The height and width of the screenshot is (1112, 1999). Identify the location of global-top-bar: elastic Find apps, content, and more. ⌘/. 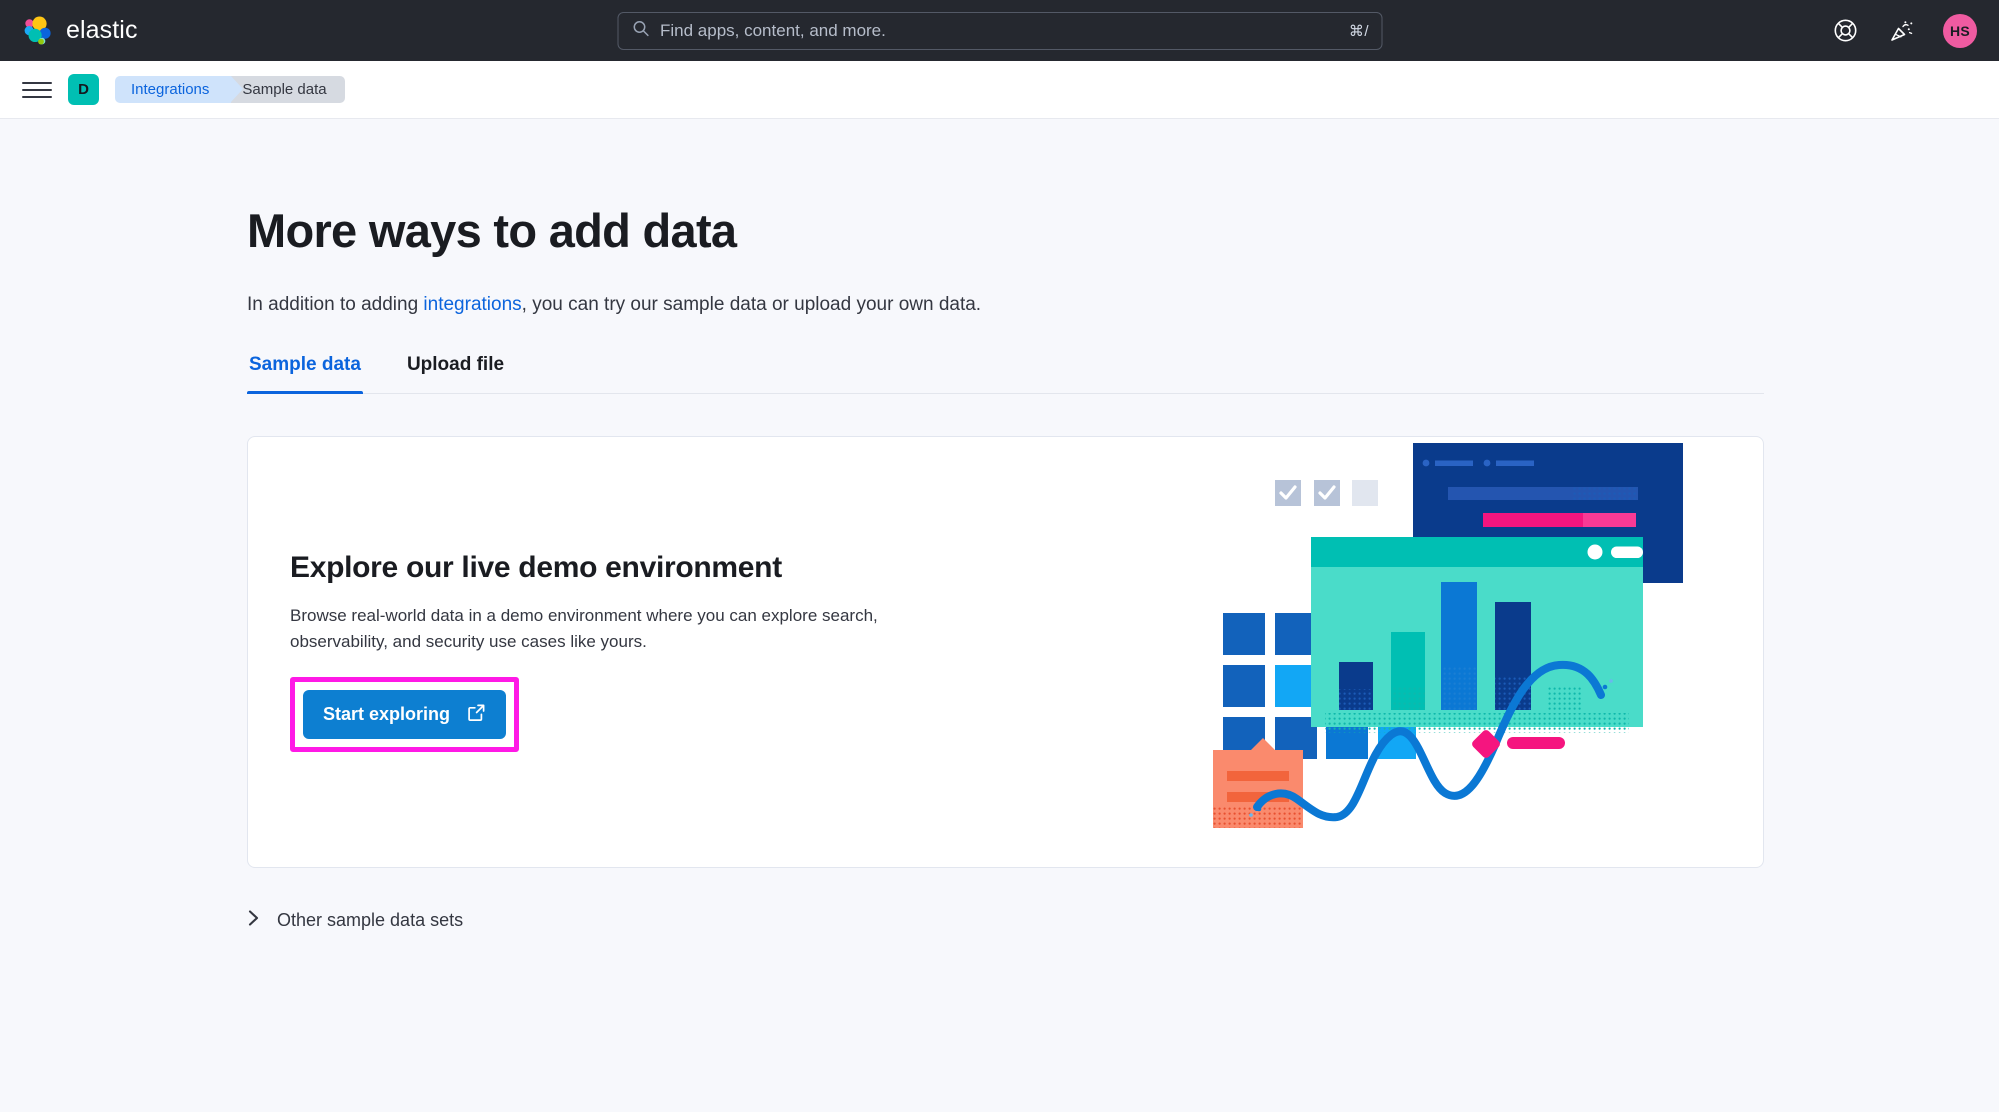
(999, 30).